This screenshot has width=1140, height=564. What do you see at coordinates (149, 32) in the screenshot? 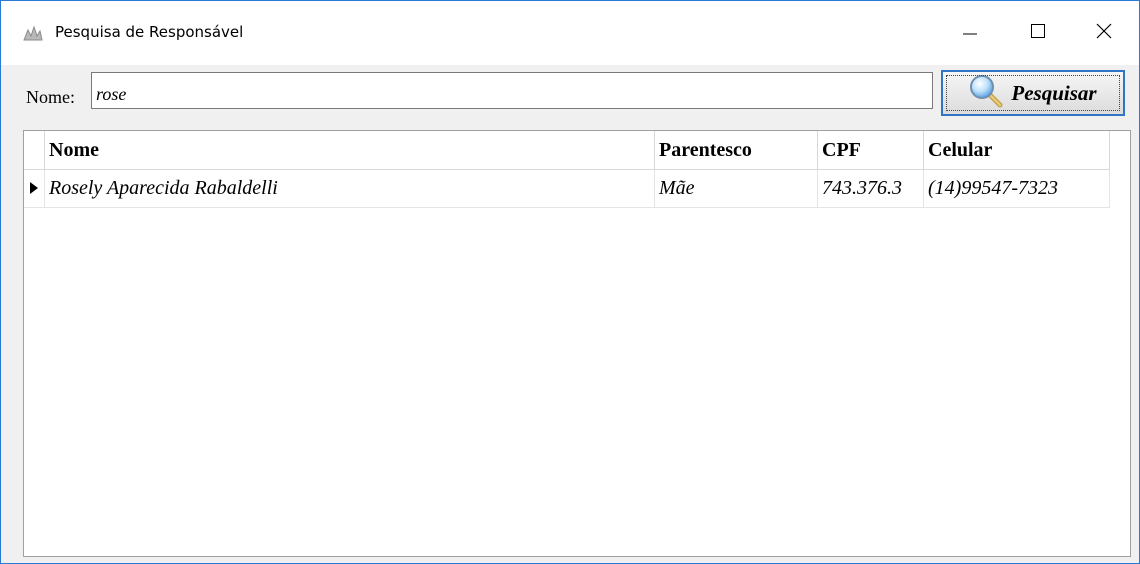
I see `window-title: Pesquisa de Responsável` at bounding box center [149, 32].